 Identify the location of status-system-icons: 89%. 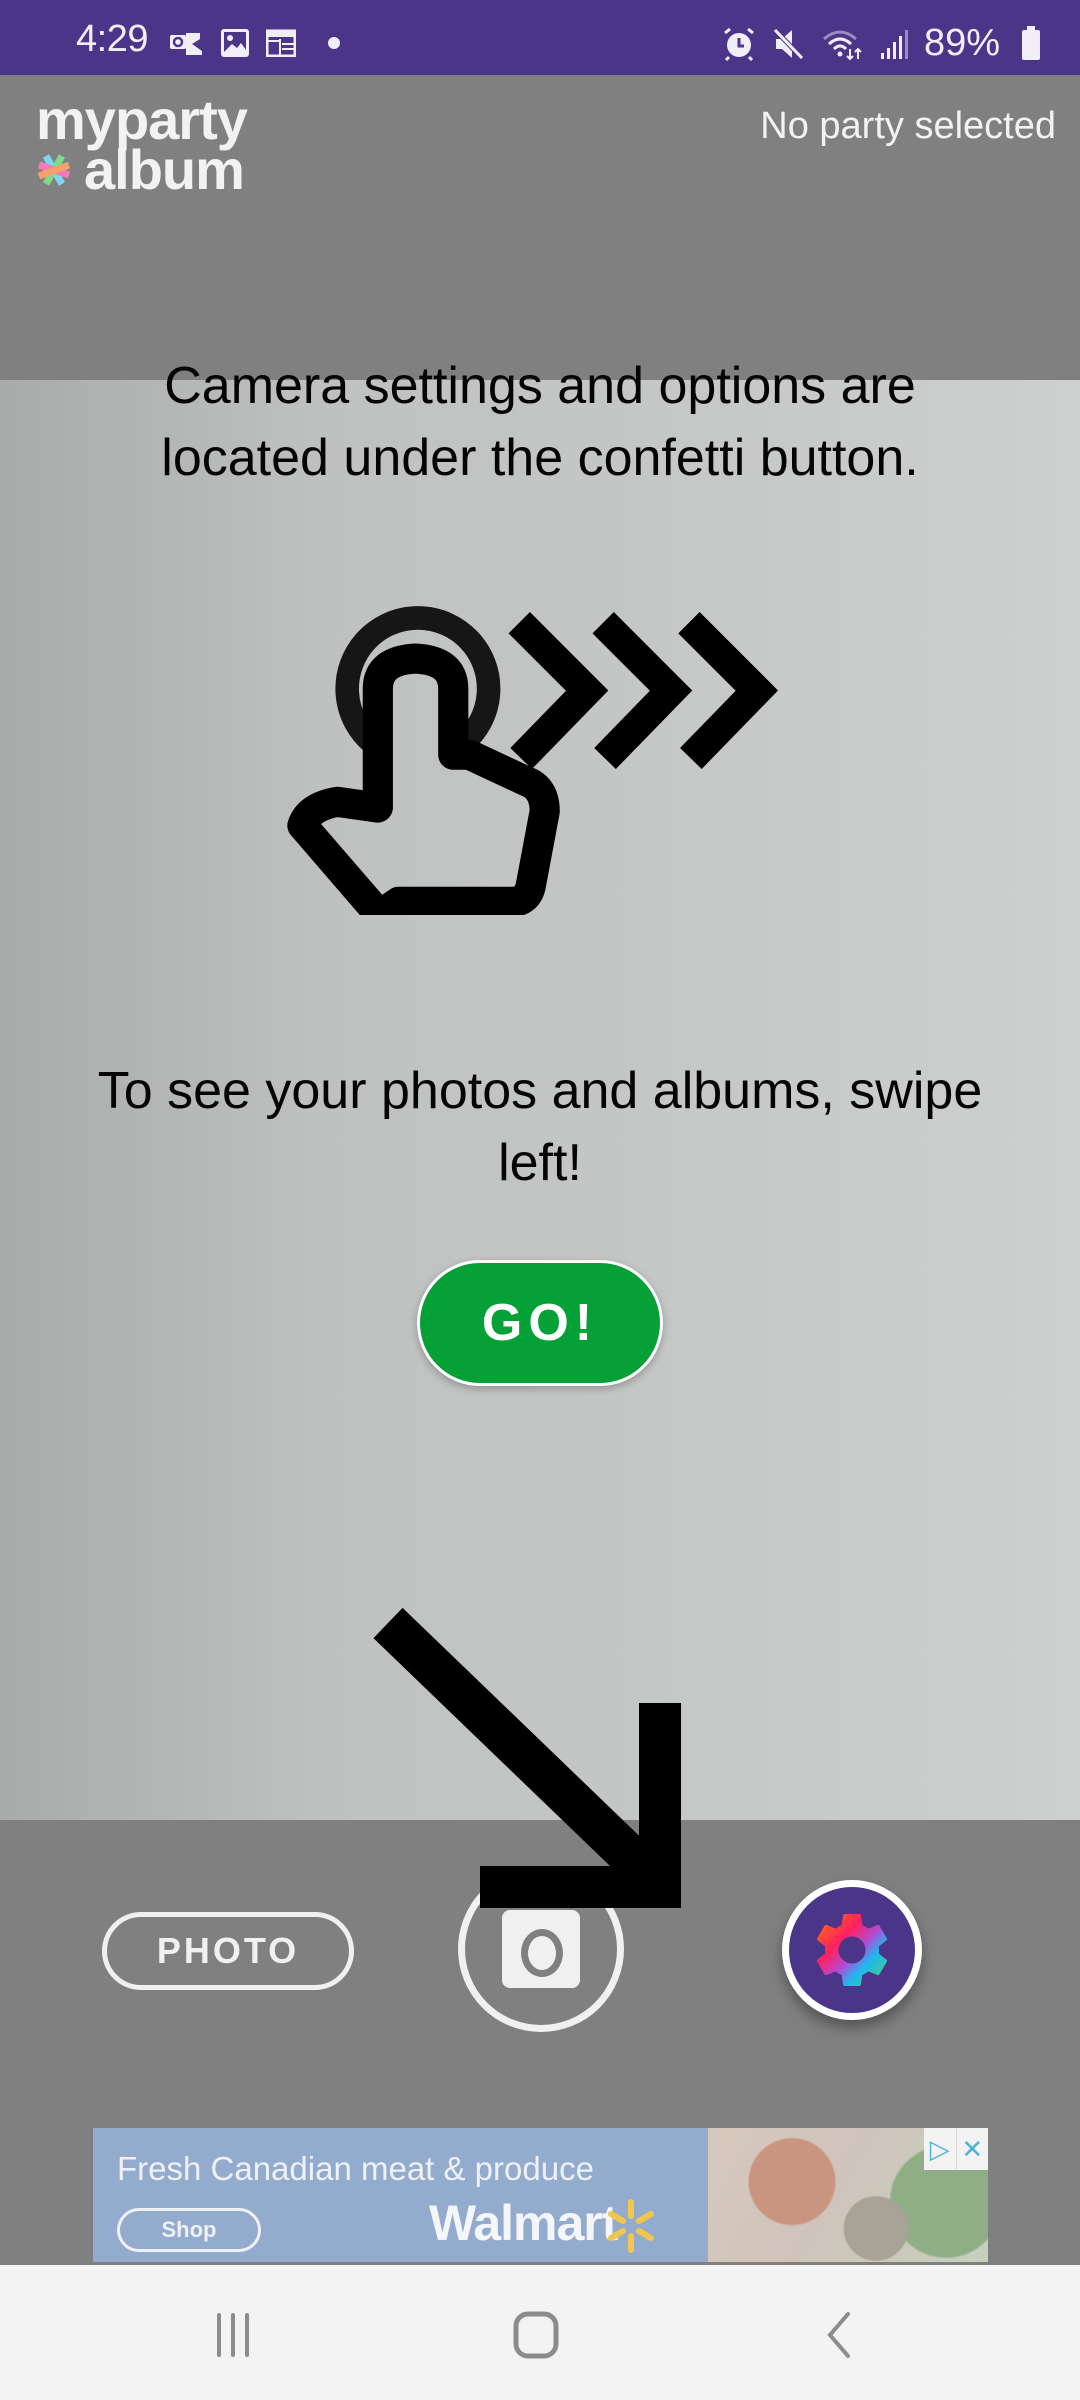
(861, 43).